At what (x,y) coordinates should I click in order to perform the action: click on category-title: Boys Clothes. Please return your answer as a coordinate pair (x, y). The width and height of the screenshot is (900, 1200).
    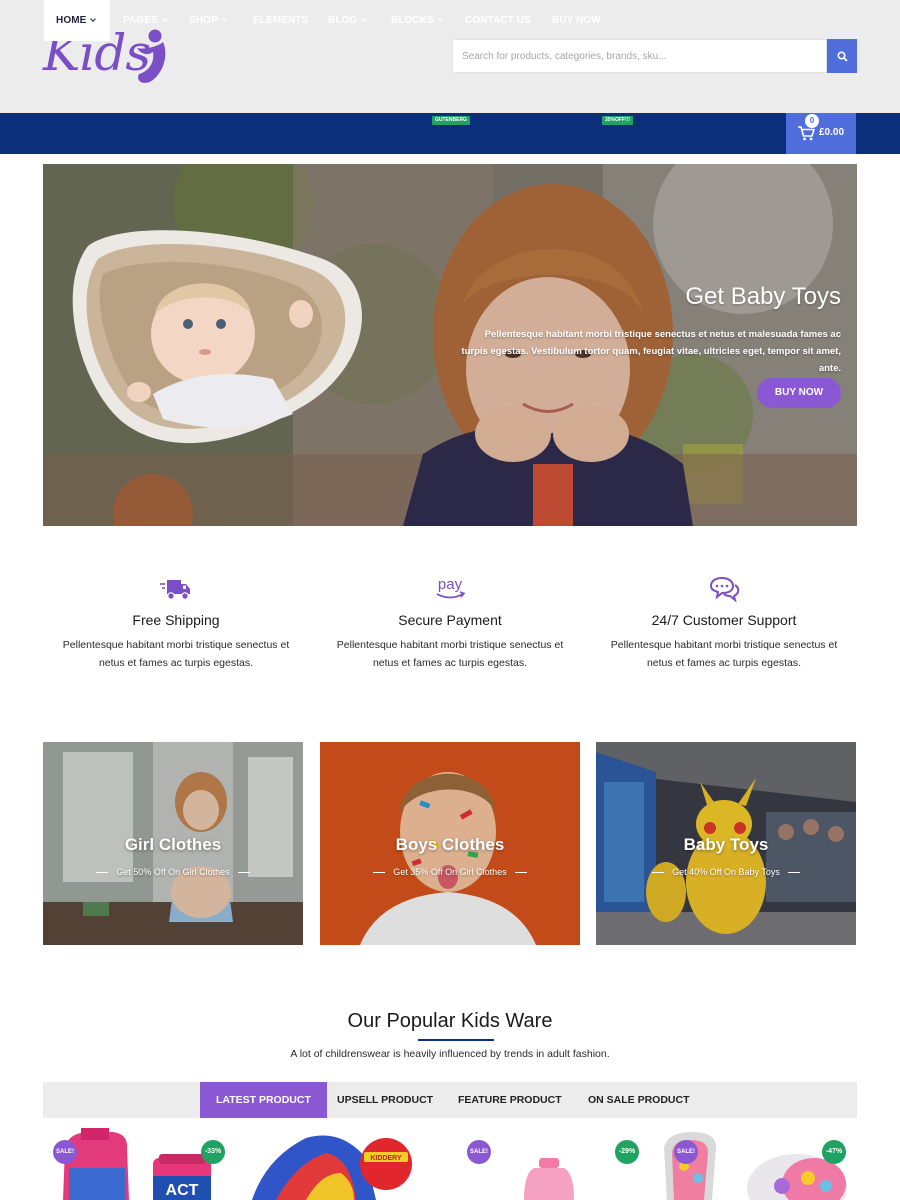
    Looking at the image, I should click on (450, 844).